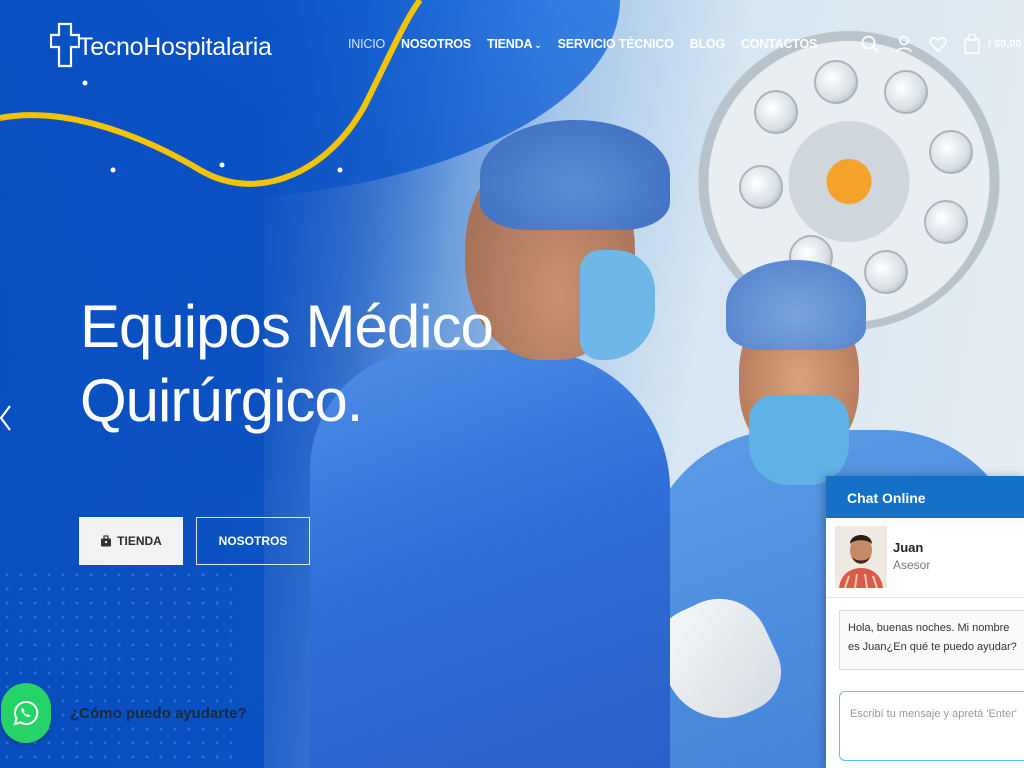 The image size is (1024, 768). I want to click on site-logo: TecnoHospitalaria, so click(161, 45).